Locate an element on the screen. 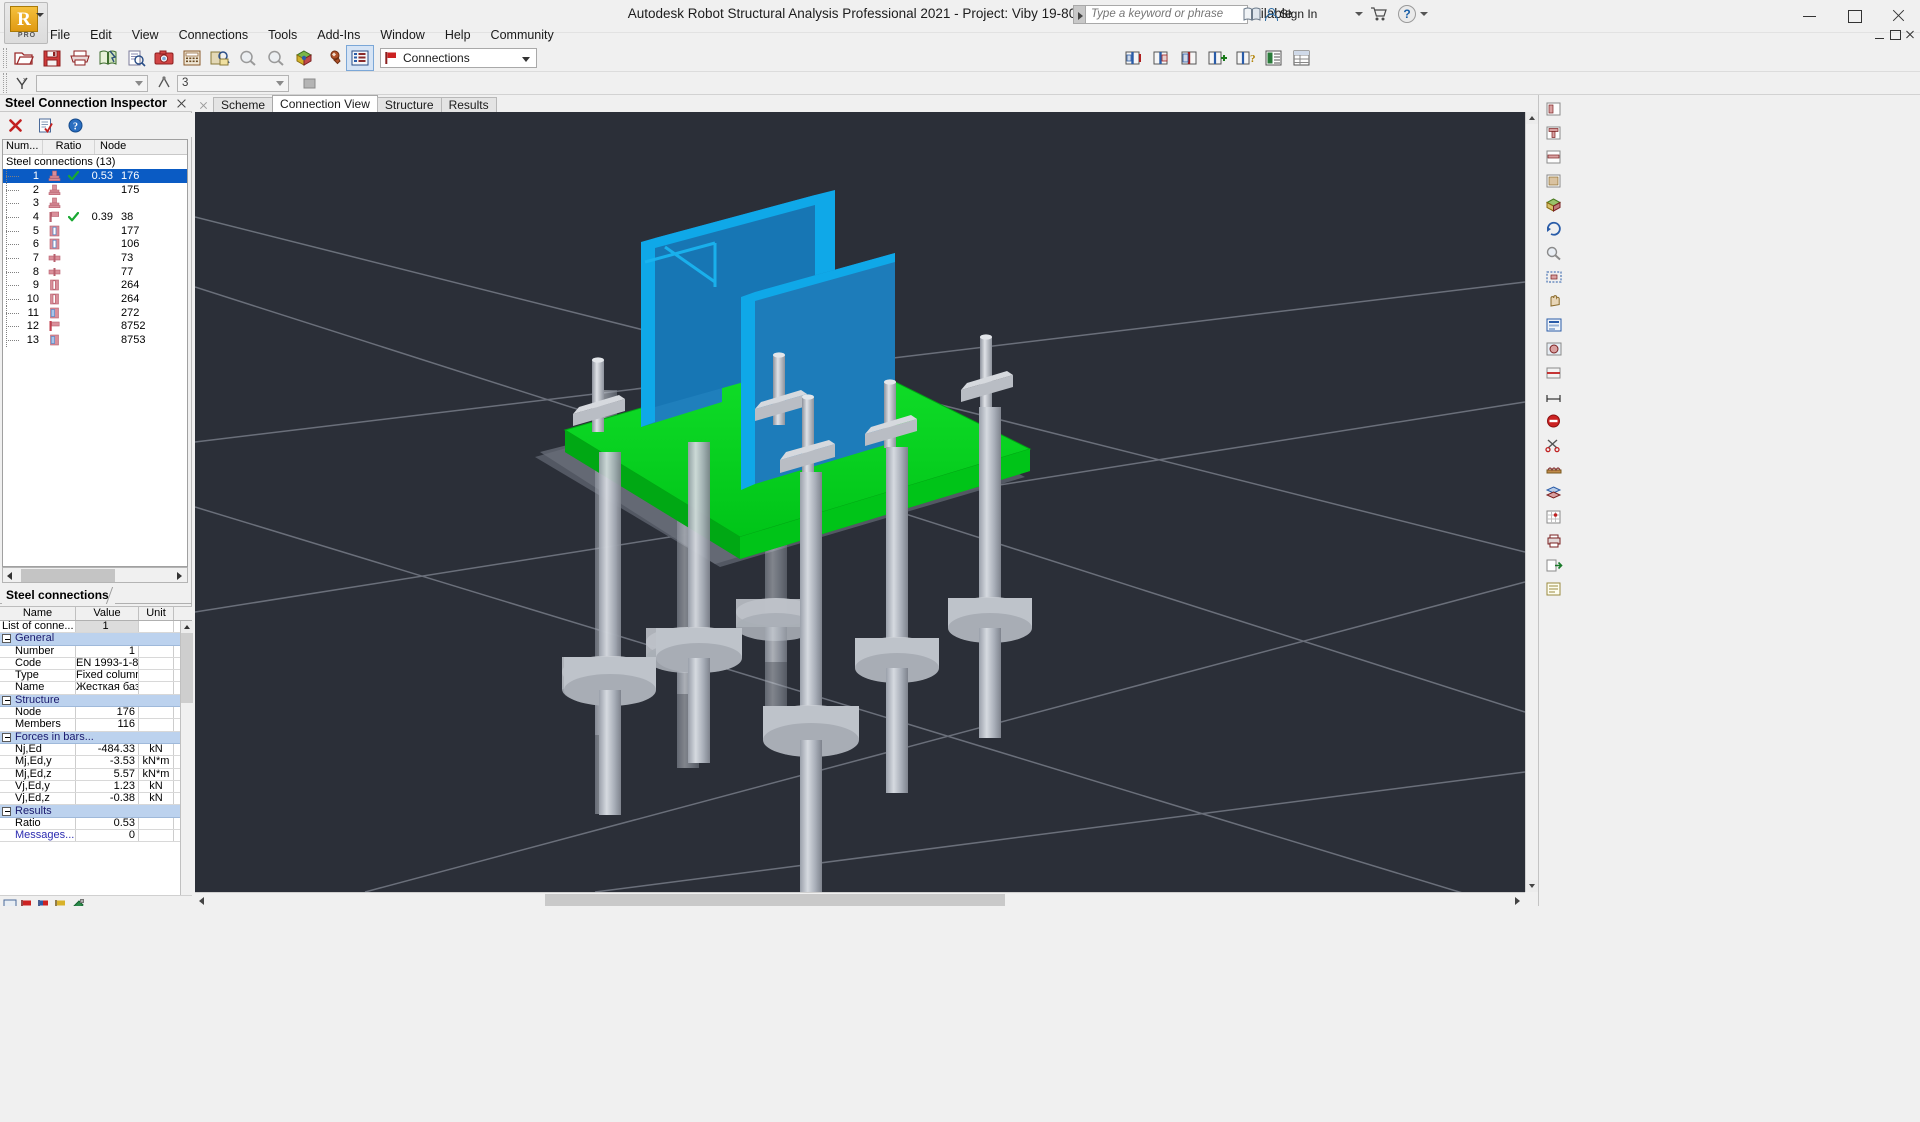  viewport-vertical-scrollbar is located at coordinates (1531, 502).